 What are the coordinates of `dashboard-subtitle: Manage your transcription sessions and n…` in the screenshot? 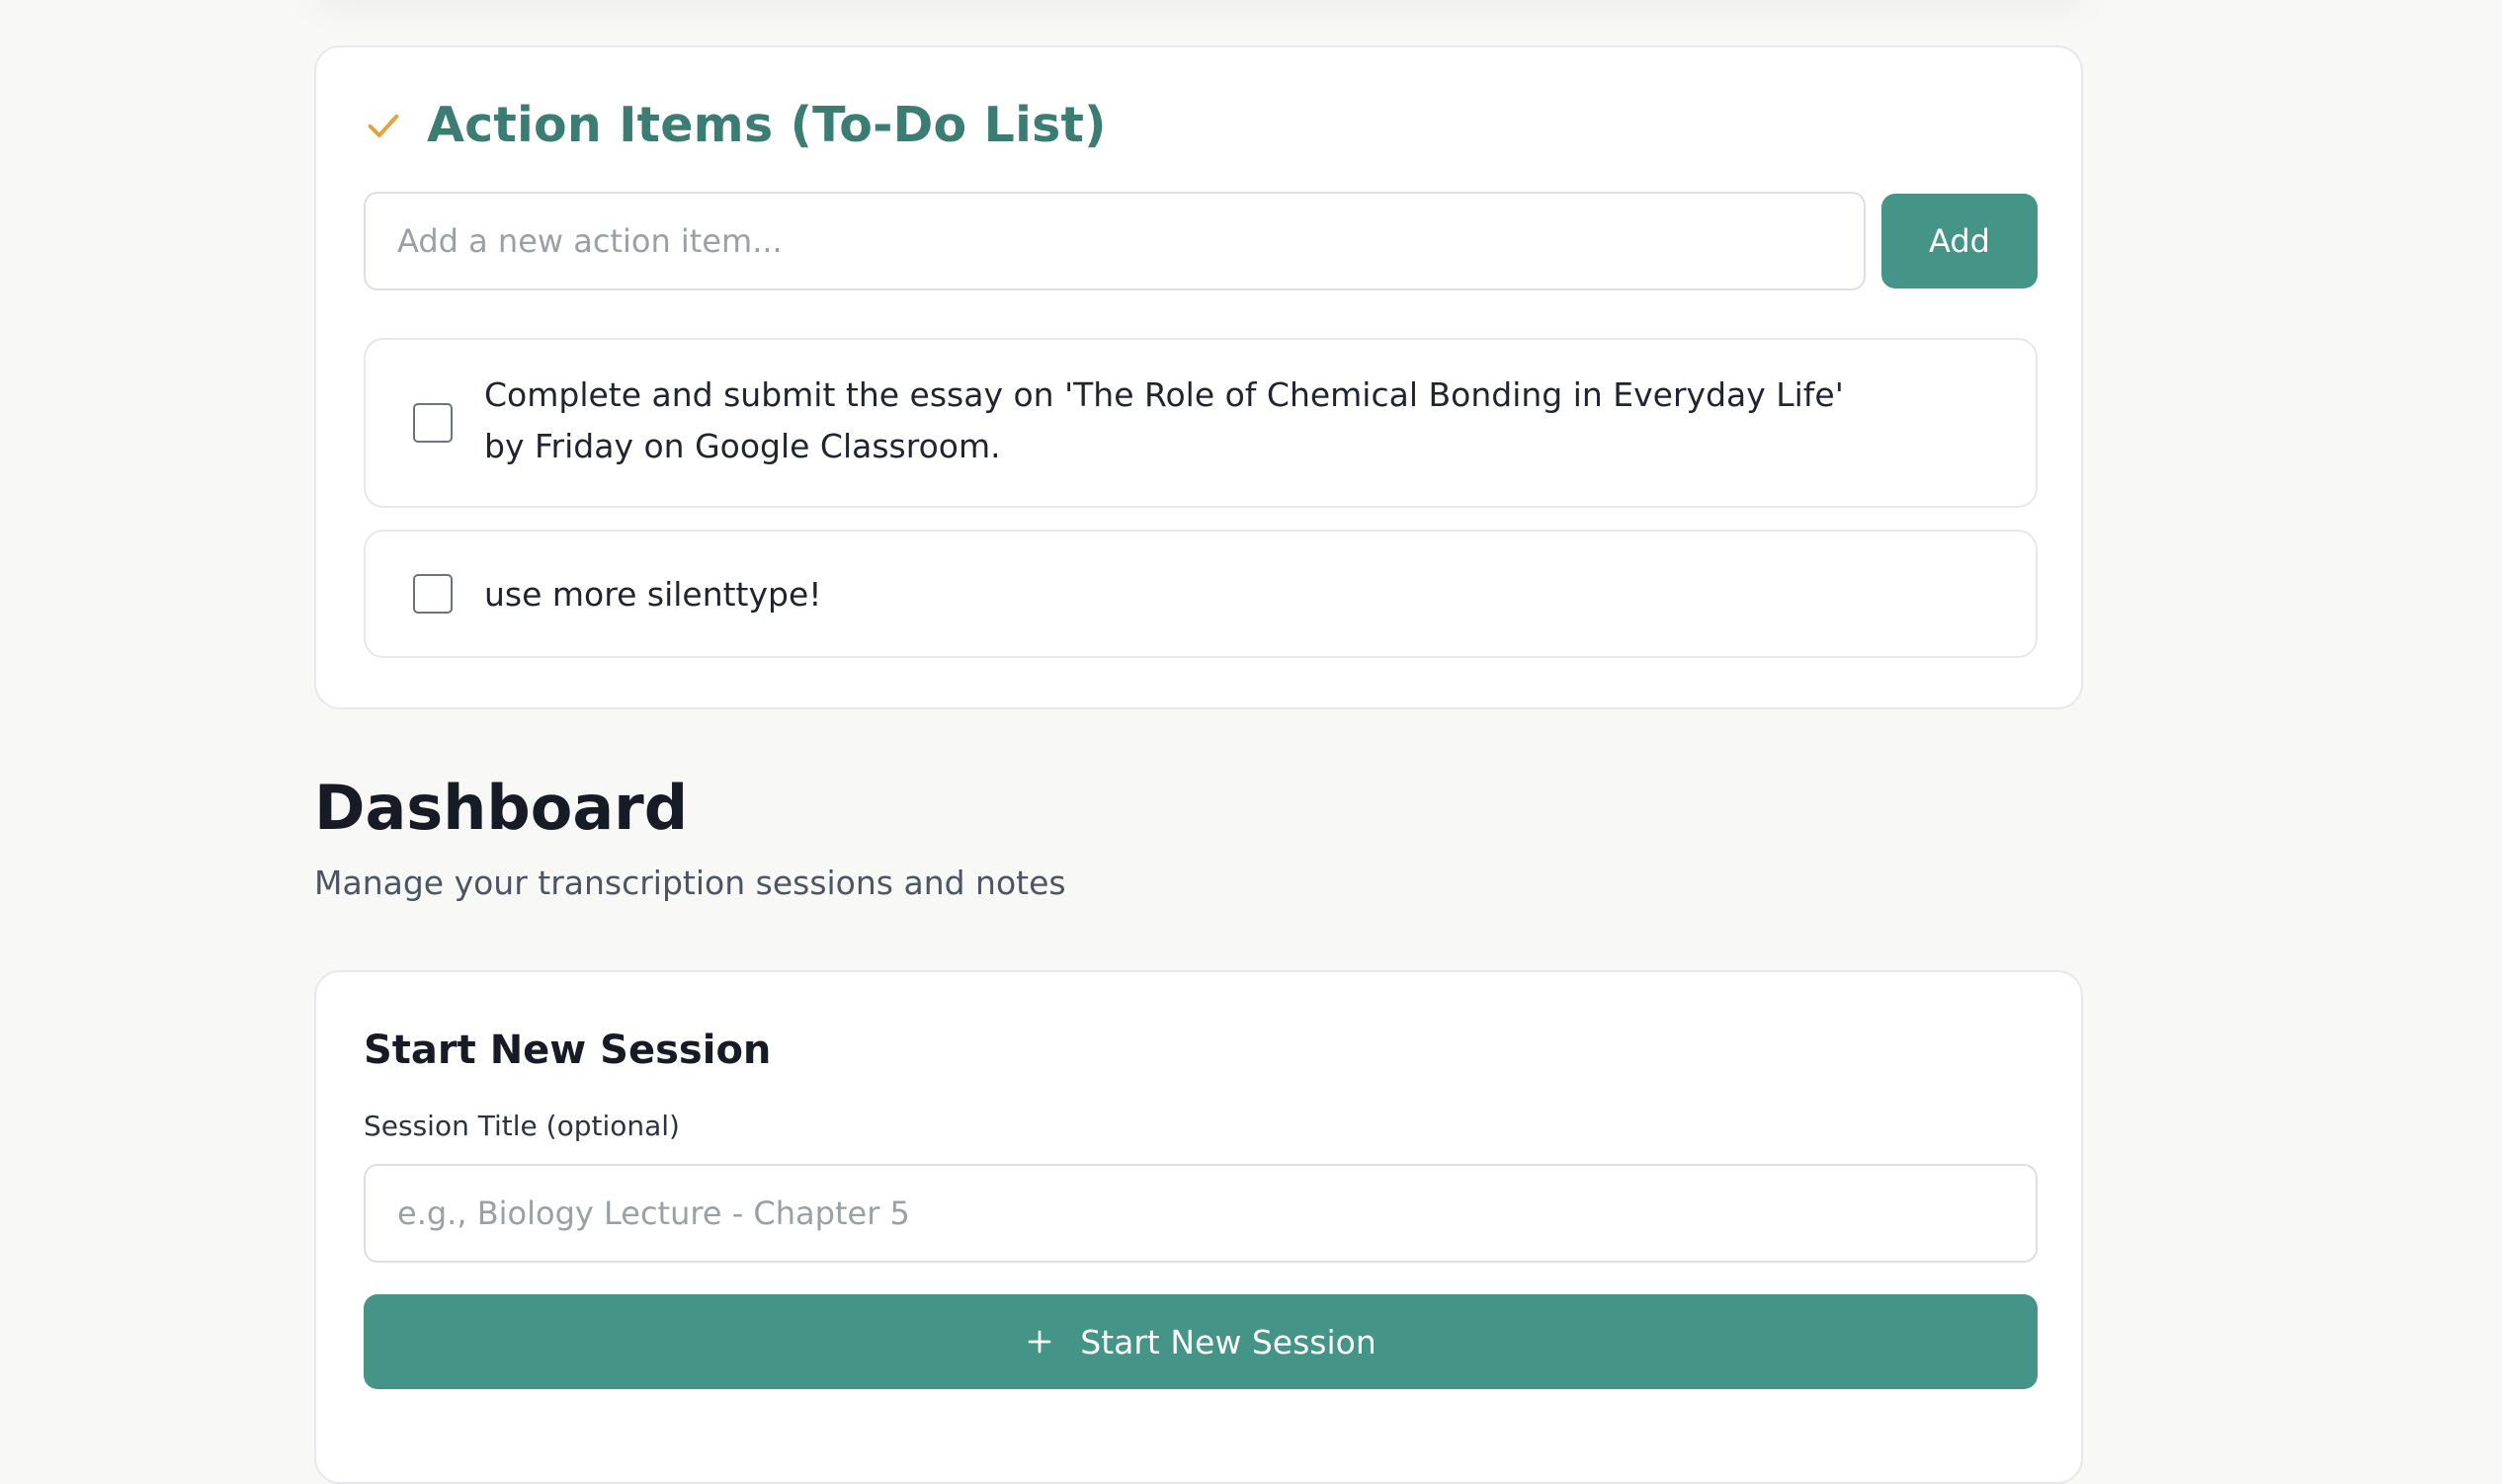 It's located at (690, 883).